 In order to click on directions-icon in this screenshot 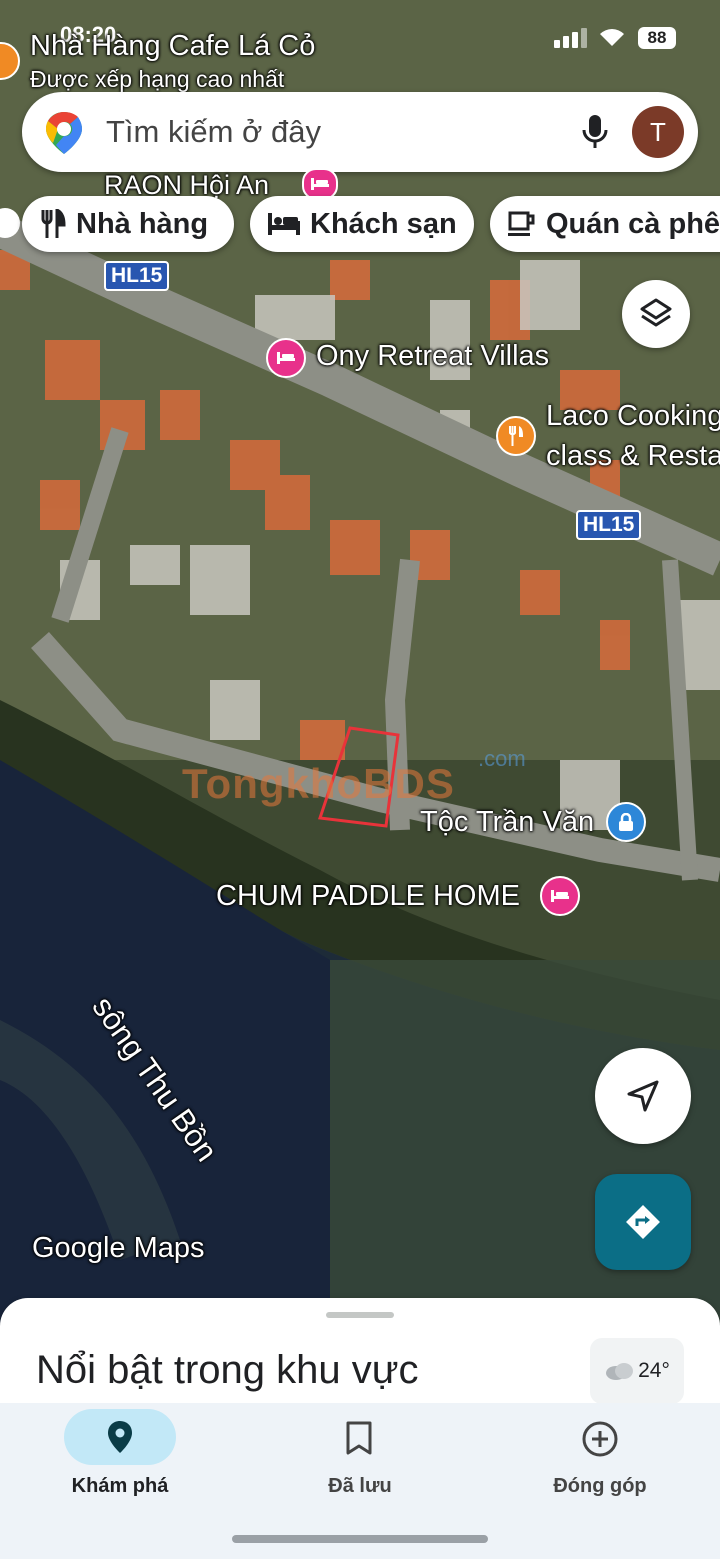, I will do `click(643, 1222)`.